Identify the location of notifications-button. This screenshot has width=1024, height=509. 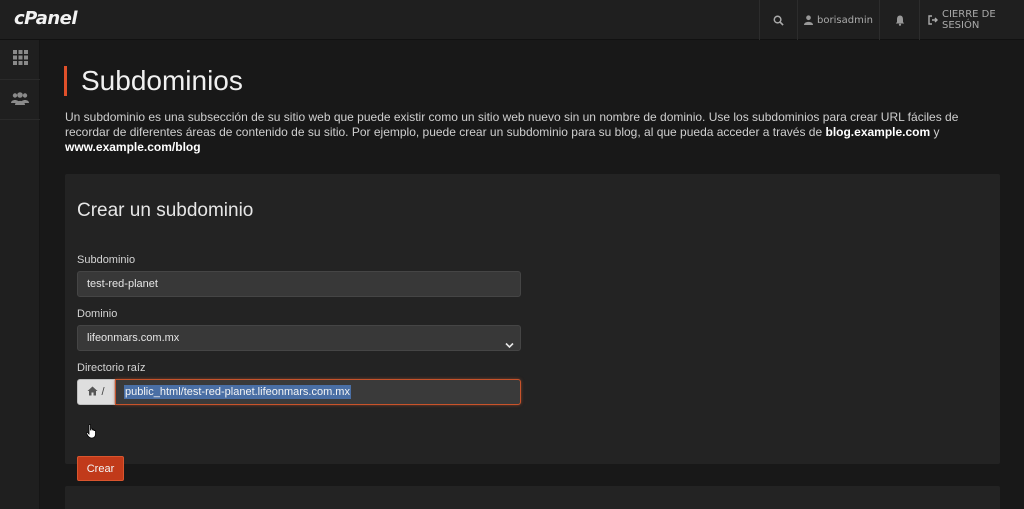
(899, 20).